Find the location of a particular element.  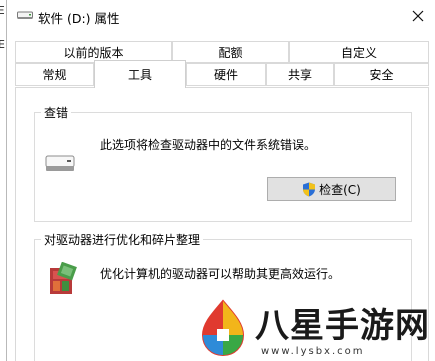

optimize-heading: 对驱动器进行优化和碎片整理 is located at coordinates (122, 239).